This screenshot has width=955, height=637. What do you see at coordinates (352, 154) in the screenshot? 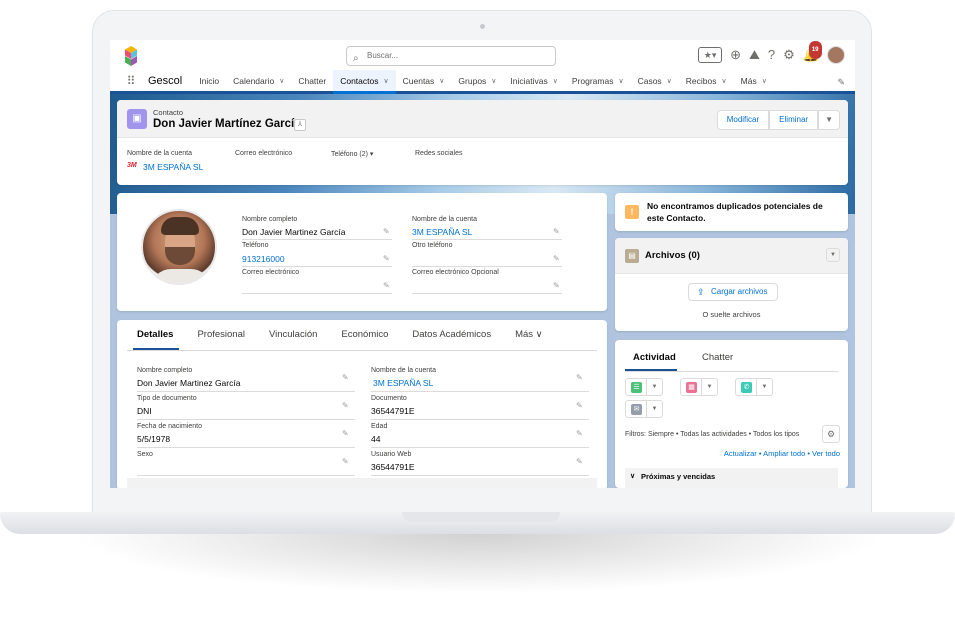
I see `highlight-phone-label: Teléfono (2) ▾` at bounding box center [352, 154].